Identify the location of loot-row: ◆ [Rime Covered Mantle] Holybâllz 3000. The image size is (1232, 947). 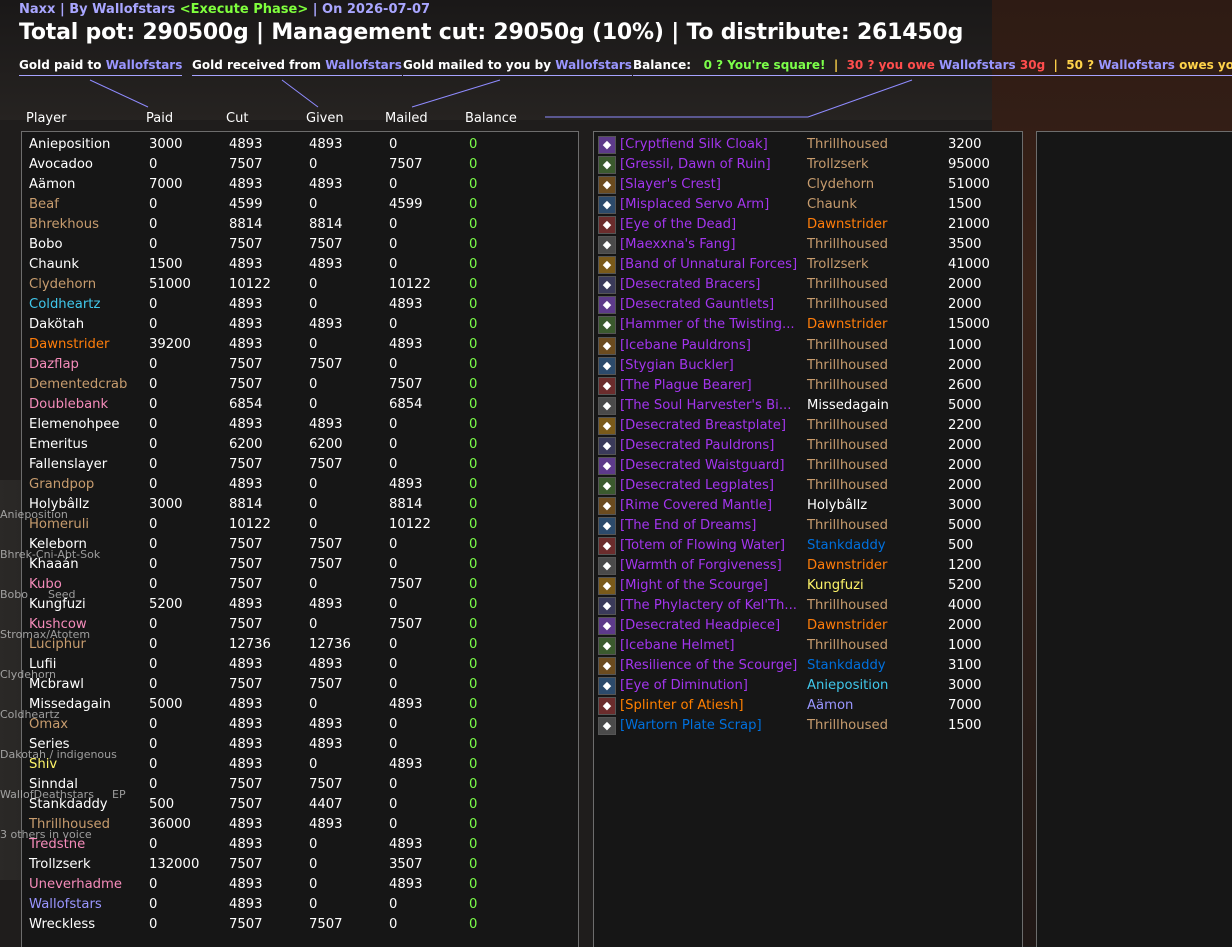
(804, 506).